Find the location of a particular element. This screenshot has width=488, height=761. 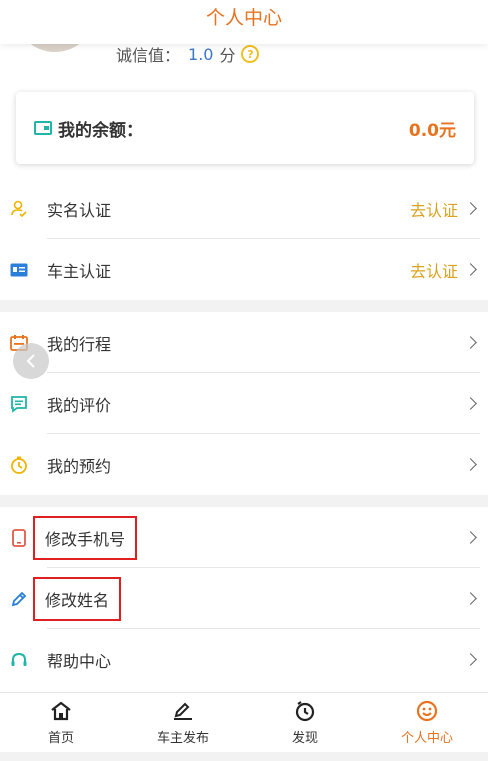

balance-amount: 0.0元 is located at coordinates (432, 130).